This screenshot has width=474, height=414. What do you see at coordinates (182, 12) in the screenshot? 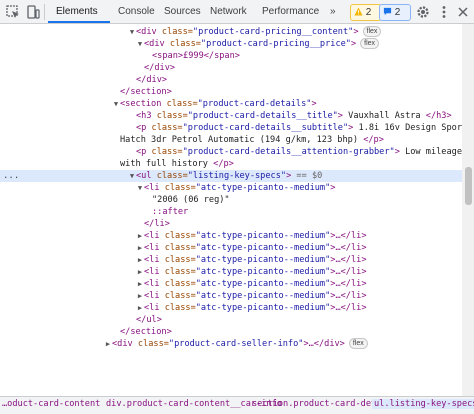
I see `tab-sources: Sources` at bounding box center [182, 12].